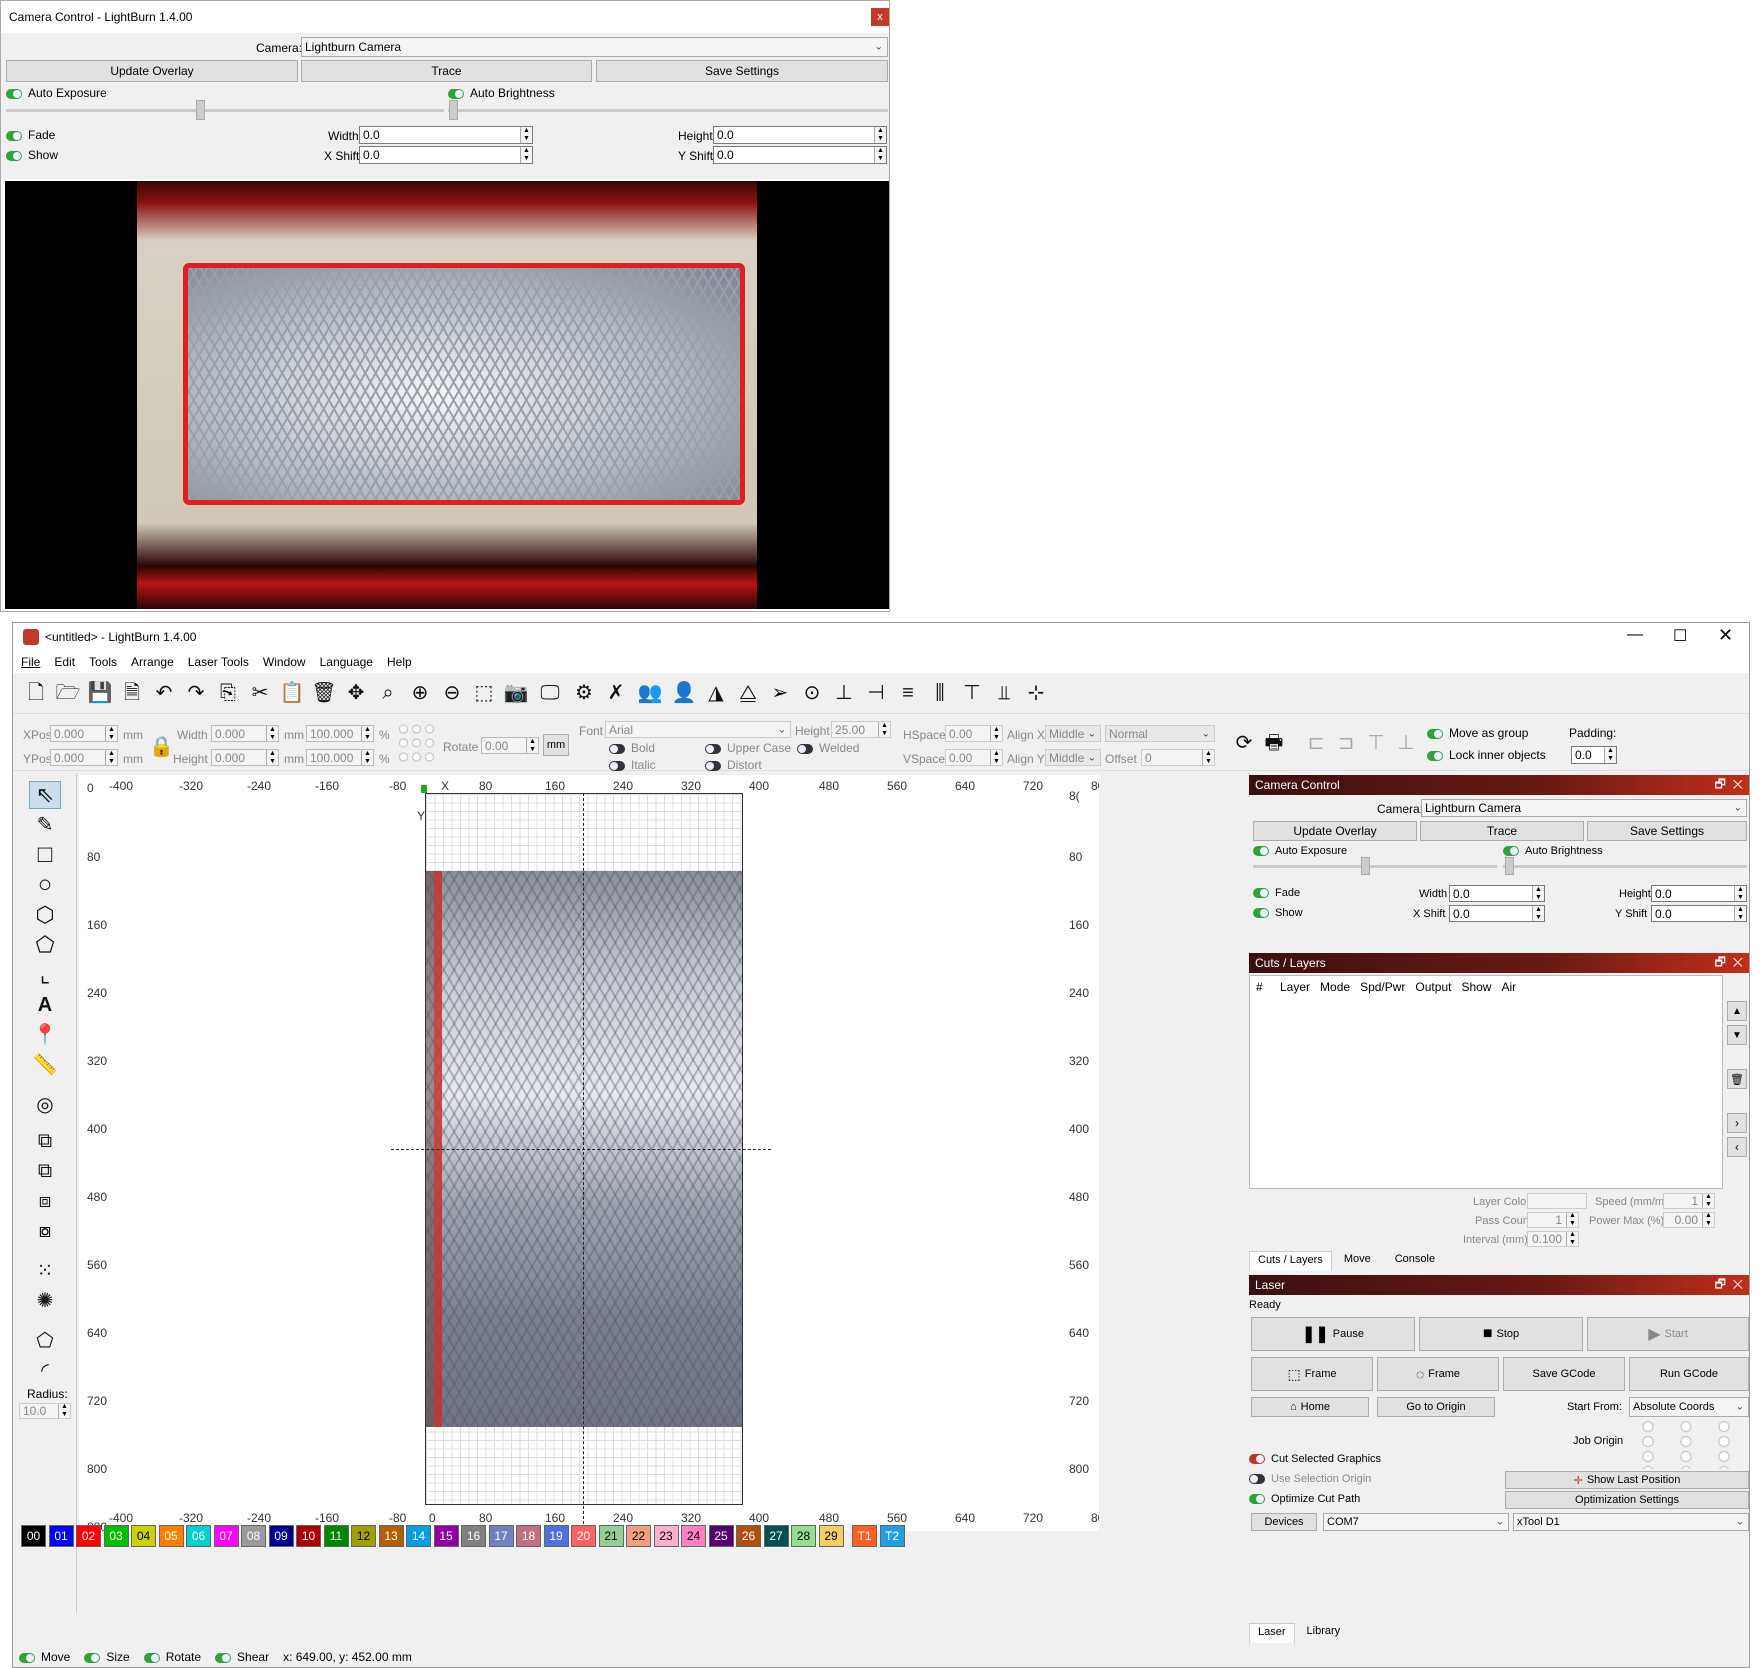  What do you see at coordinates (1631, 1522) in the screenshot?
I see `device-select: xTool D1 ⌄` at bounding box center [1631, 1522].